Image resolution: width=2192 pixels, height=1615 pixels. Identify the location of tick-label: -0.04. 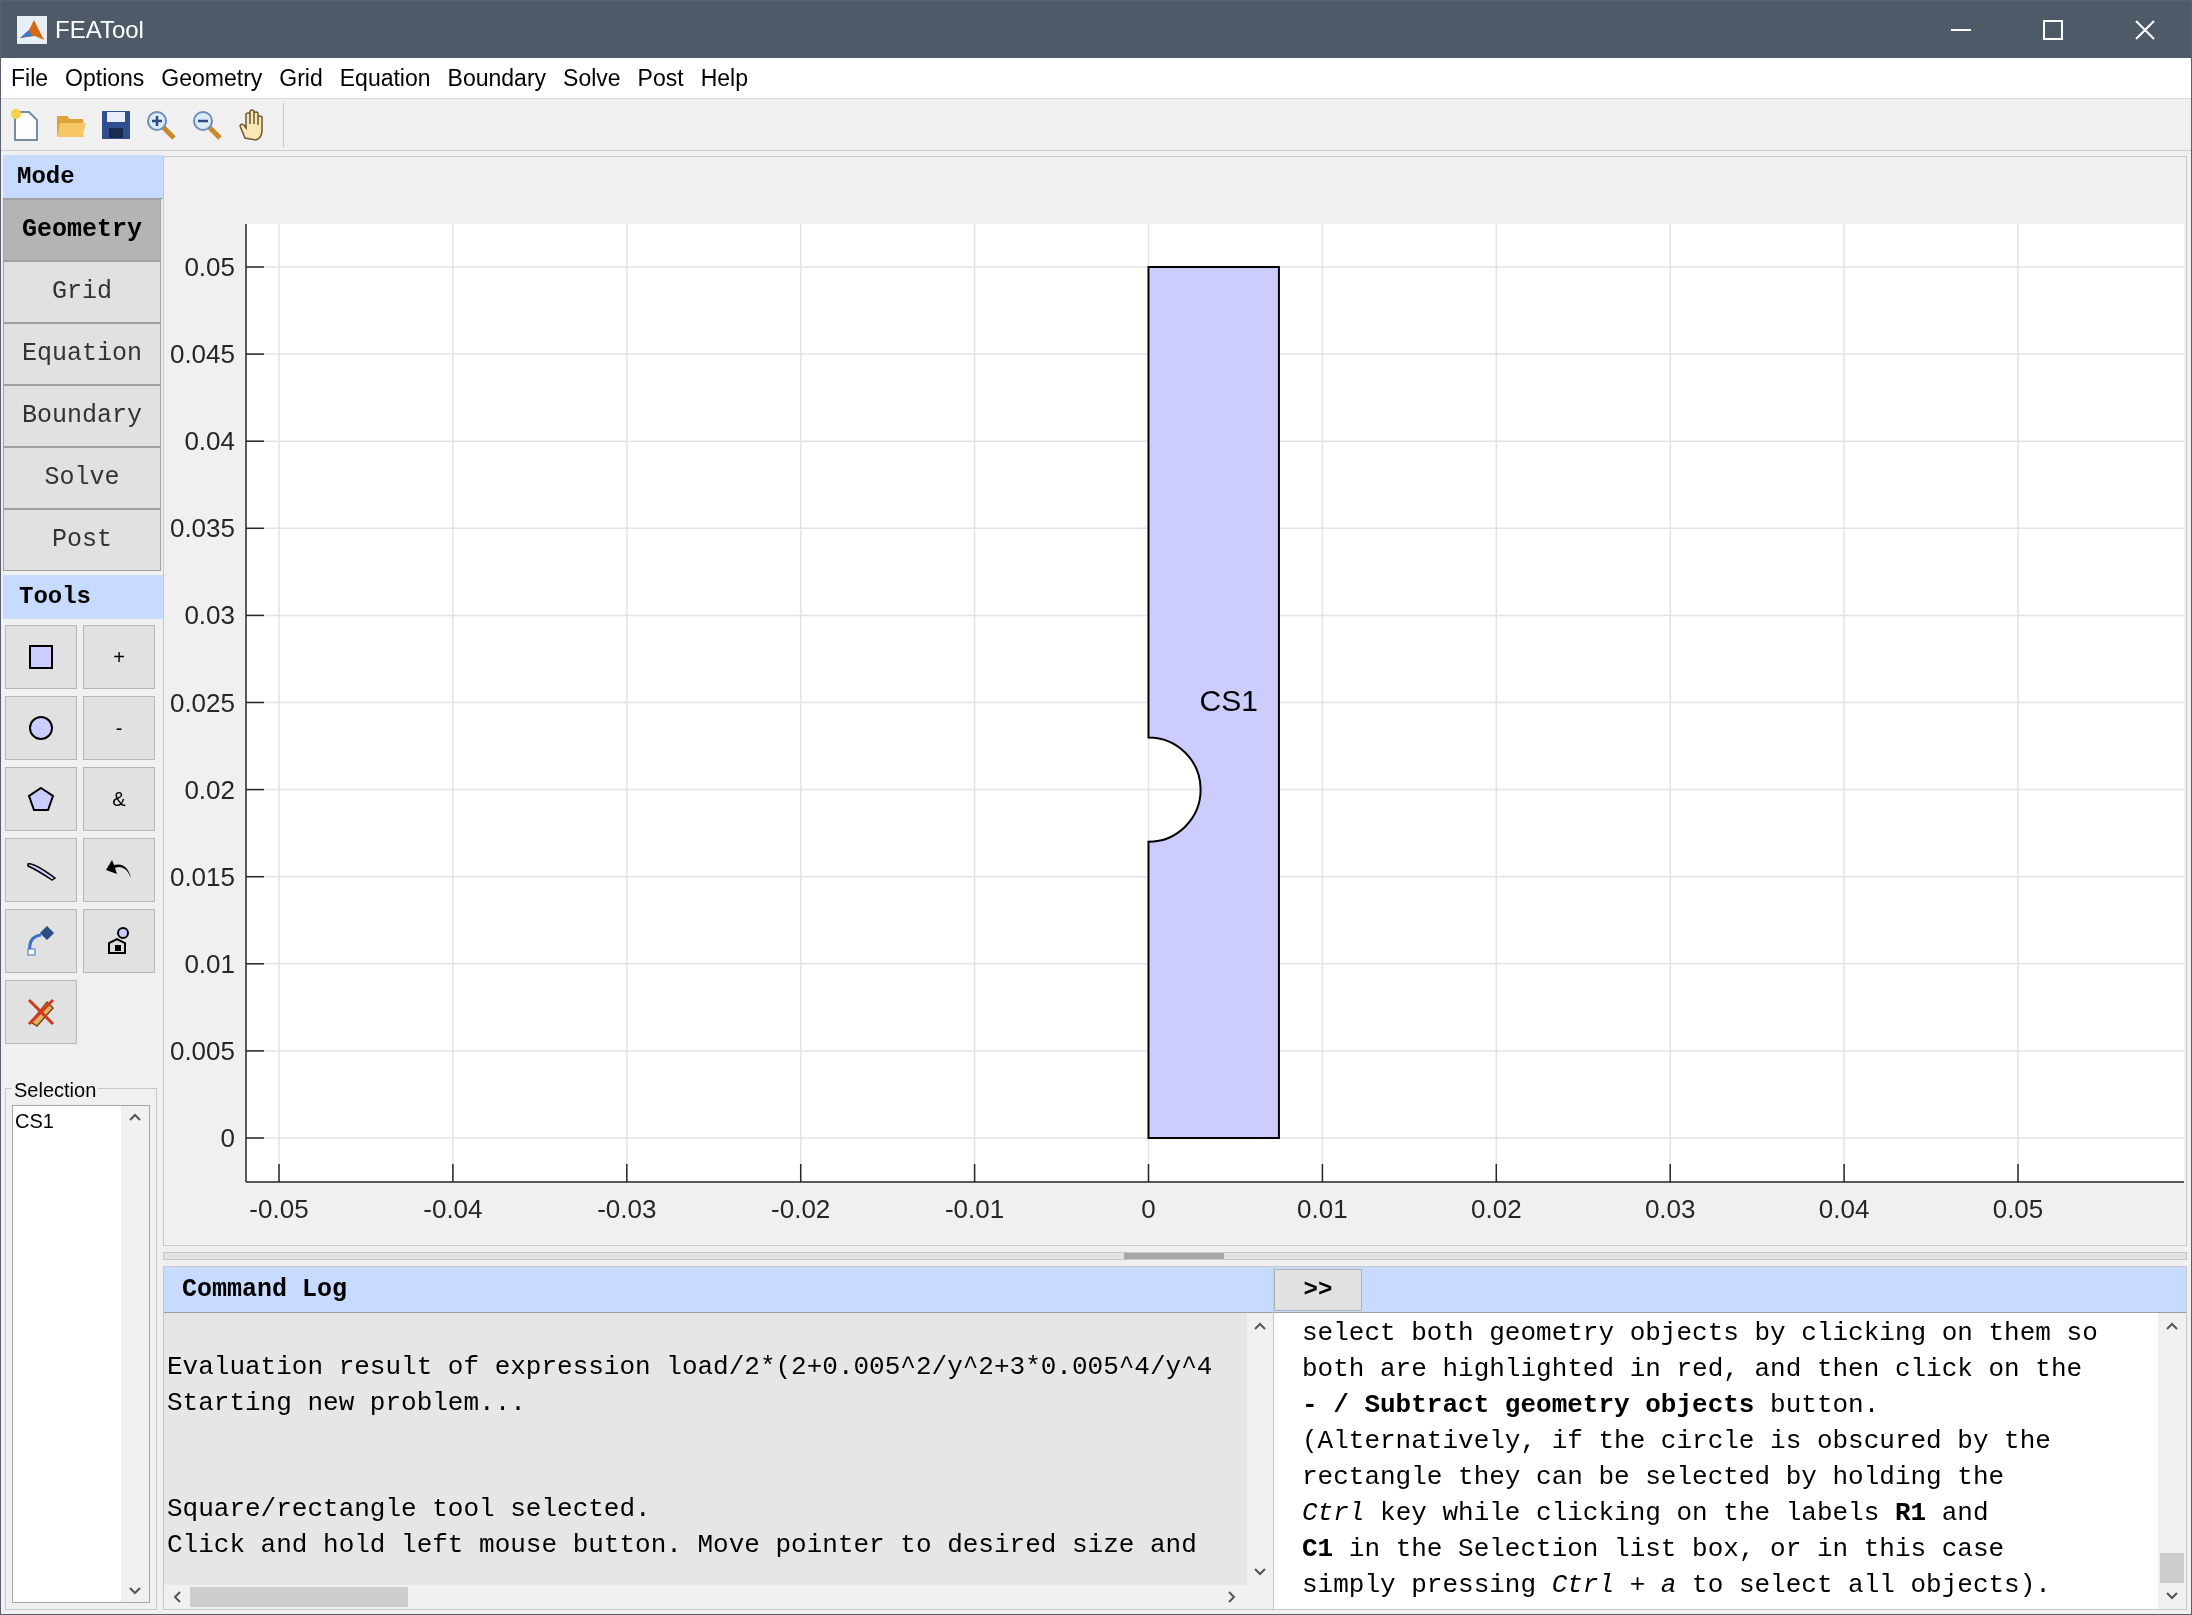
(453, 1209).